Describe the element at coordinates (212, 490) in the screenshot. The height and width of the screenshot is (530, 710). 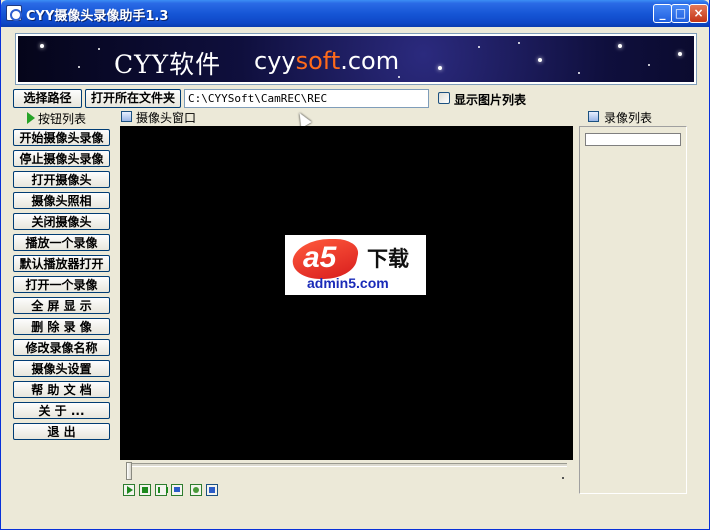
I see `save-icon` at that location.